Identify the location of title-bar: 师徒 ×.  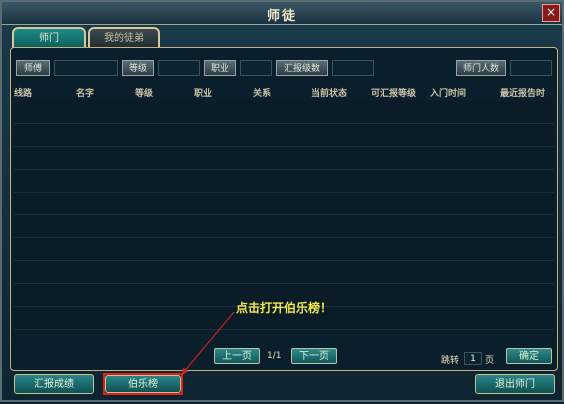
(282, 13).